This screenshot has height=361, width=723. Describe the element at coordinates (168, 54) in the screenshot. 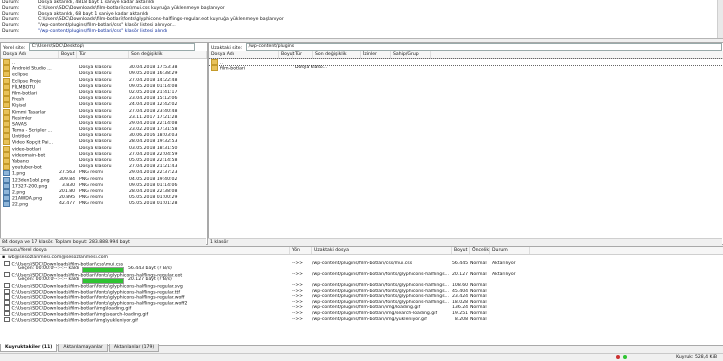

I see `local-col-date: Son değişiklik` at that location.